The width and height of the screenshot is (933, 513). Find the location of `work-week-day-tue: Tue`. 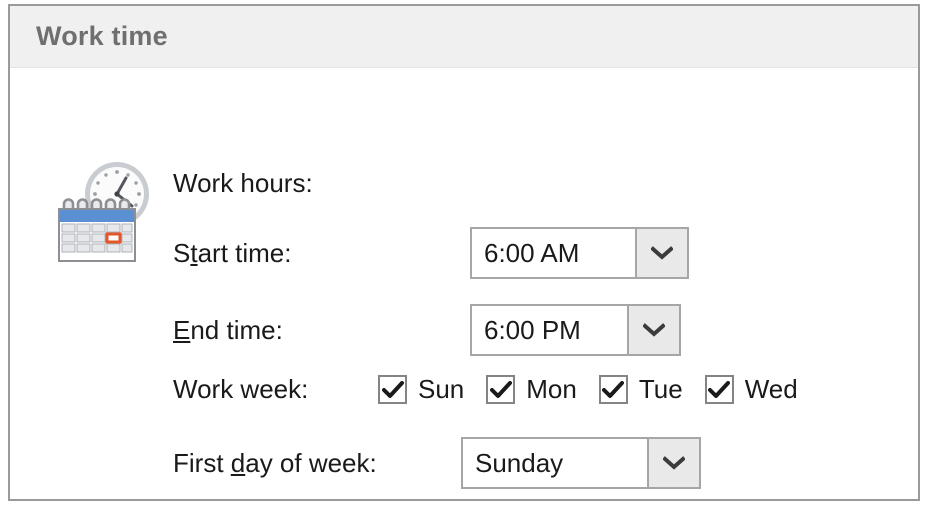

work-week-day-tue: Tue is located at coordinates (640, 389).